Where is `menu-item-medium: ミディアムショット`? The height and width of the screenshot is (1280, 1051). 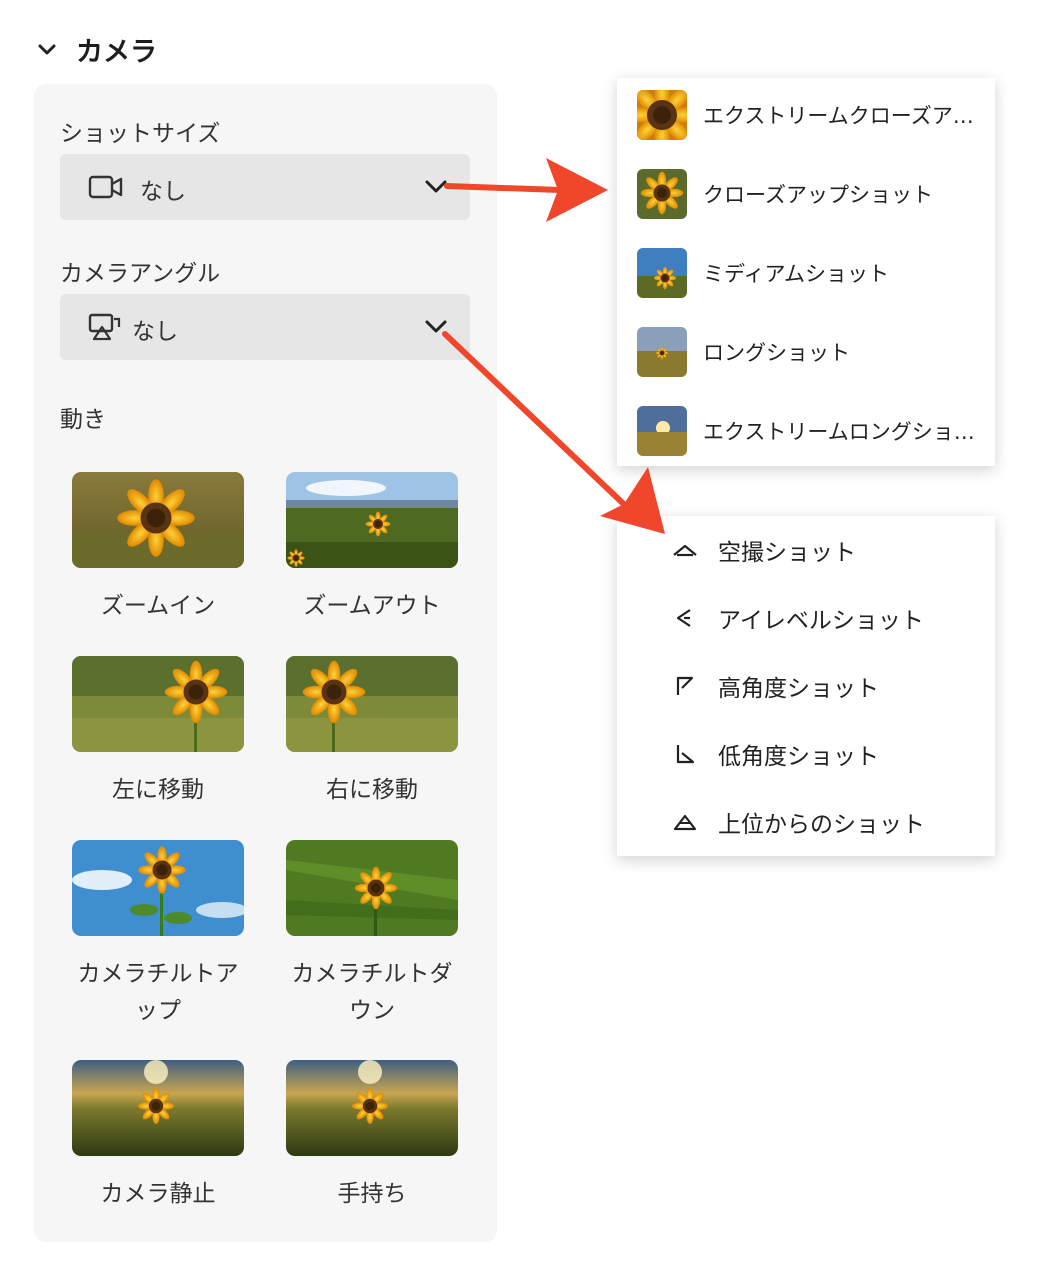
menu-item-medium: ミディアムショット is located at coordinates (763, 273).